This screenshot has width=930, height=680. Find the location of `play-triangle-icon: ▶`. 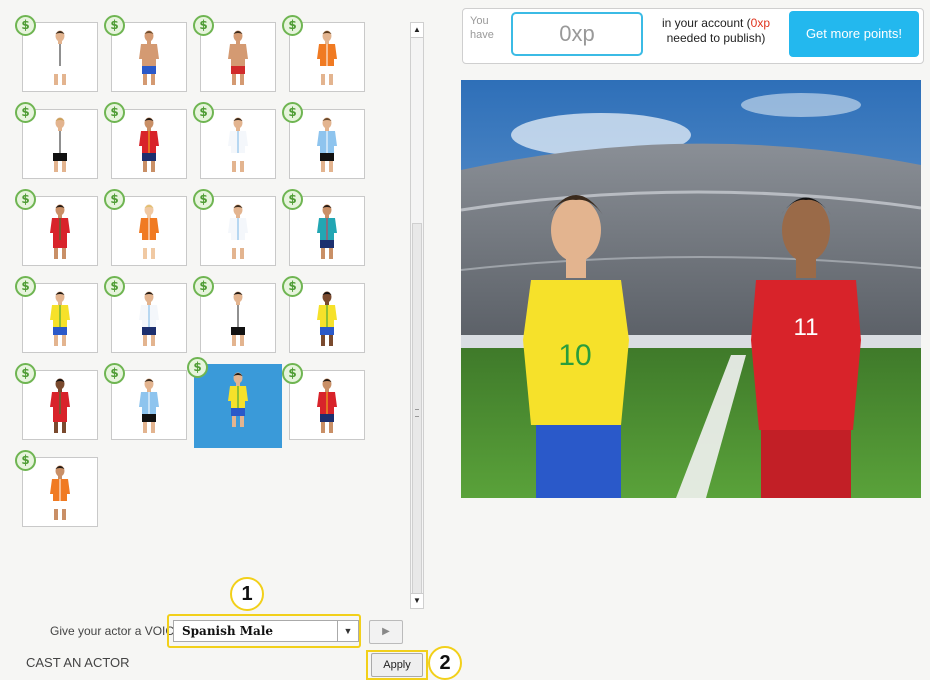

play-triangle-icon: ▶ is located at coordinates (386, 631).